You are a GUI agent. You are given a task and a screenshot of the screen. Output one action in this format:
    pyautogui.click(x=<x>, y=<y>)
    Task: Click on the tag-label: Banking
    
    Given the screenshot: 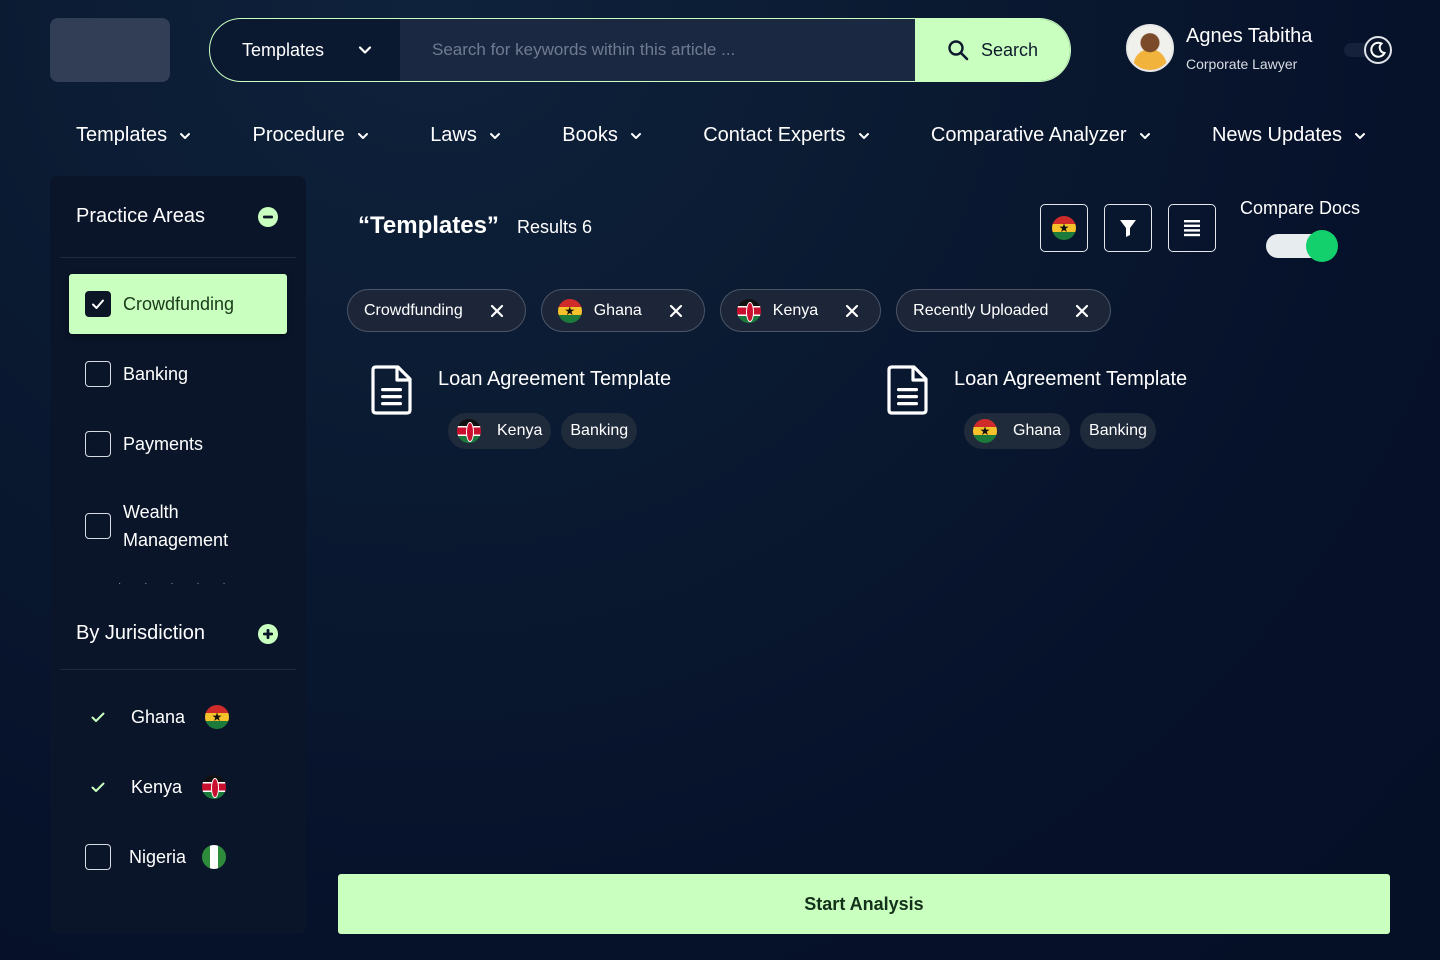 What is the action you would take?
    pyautogui.click(x=1118, y=430)
    